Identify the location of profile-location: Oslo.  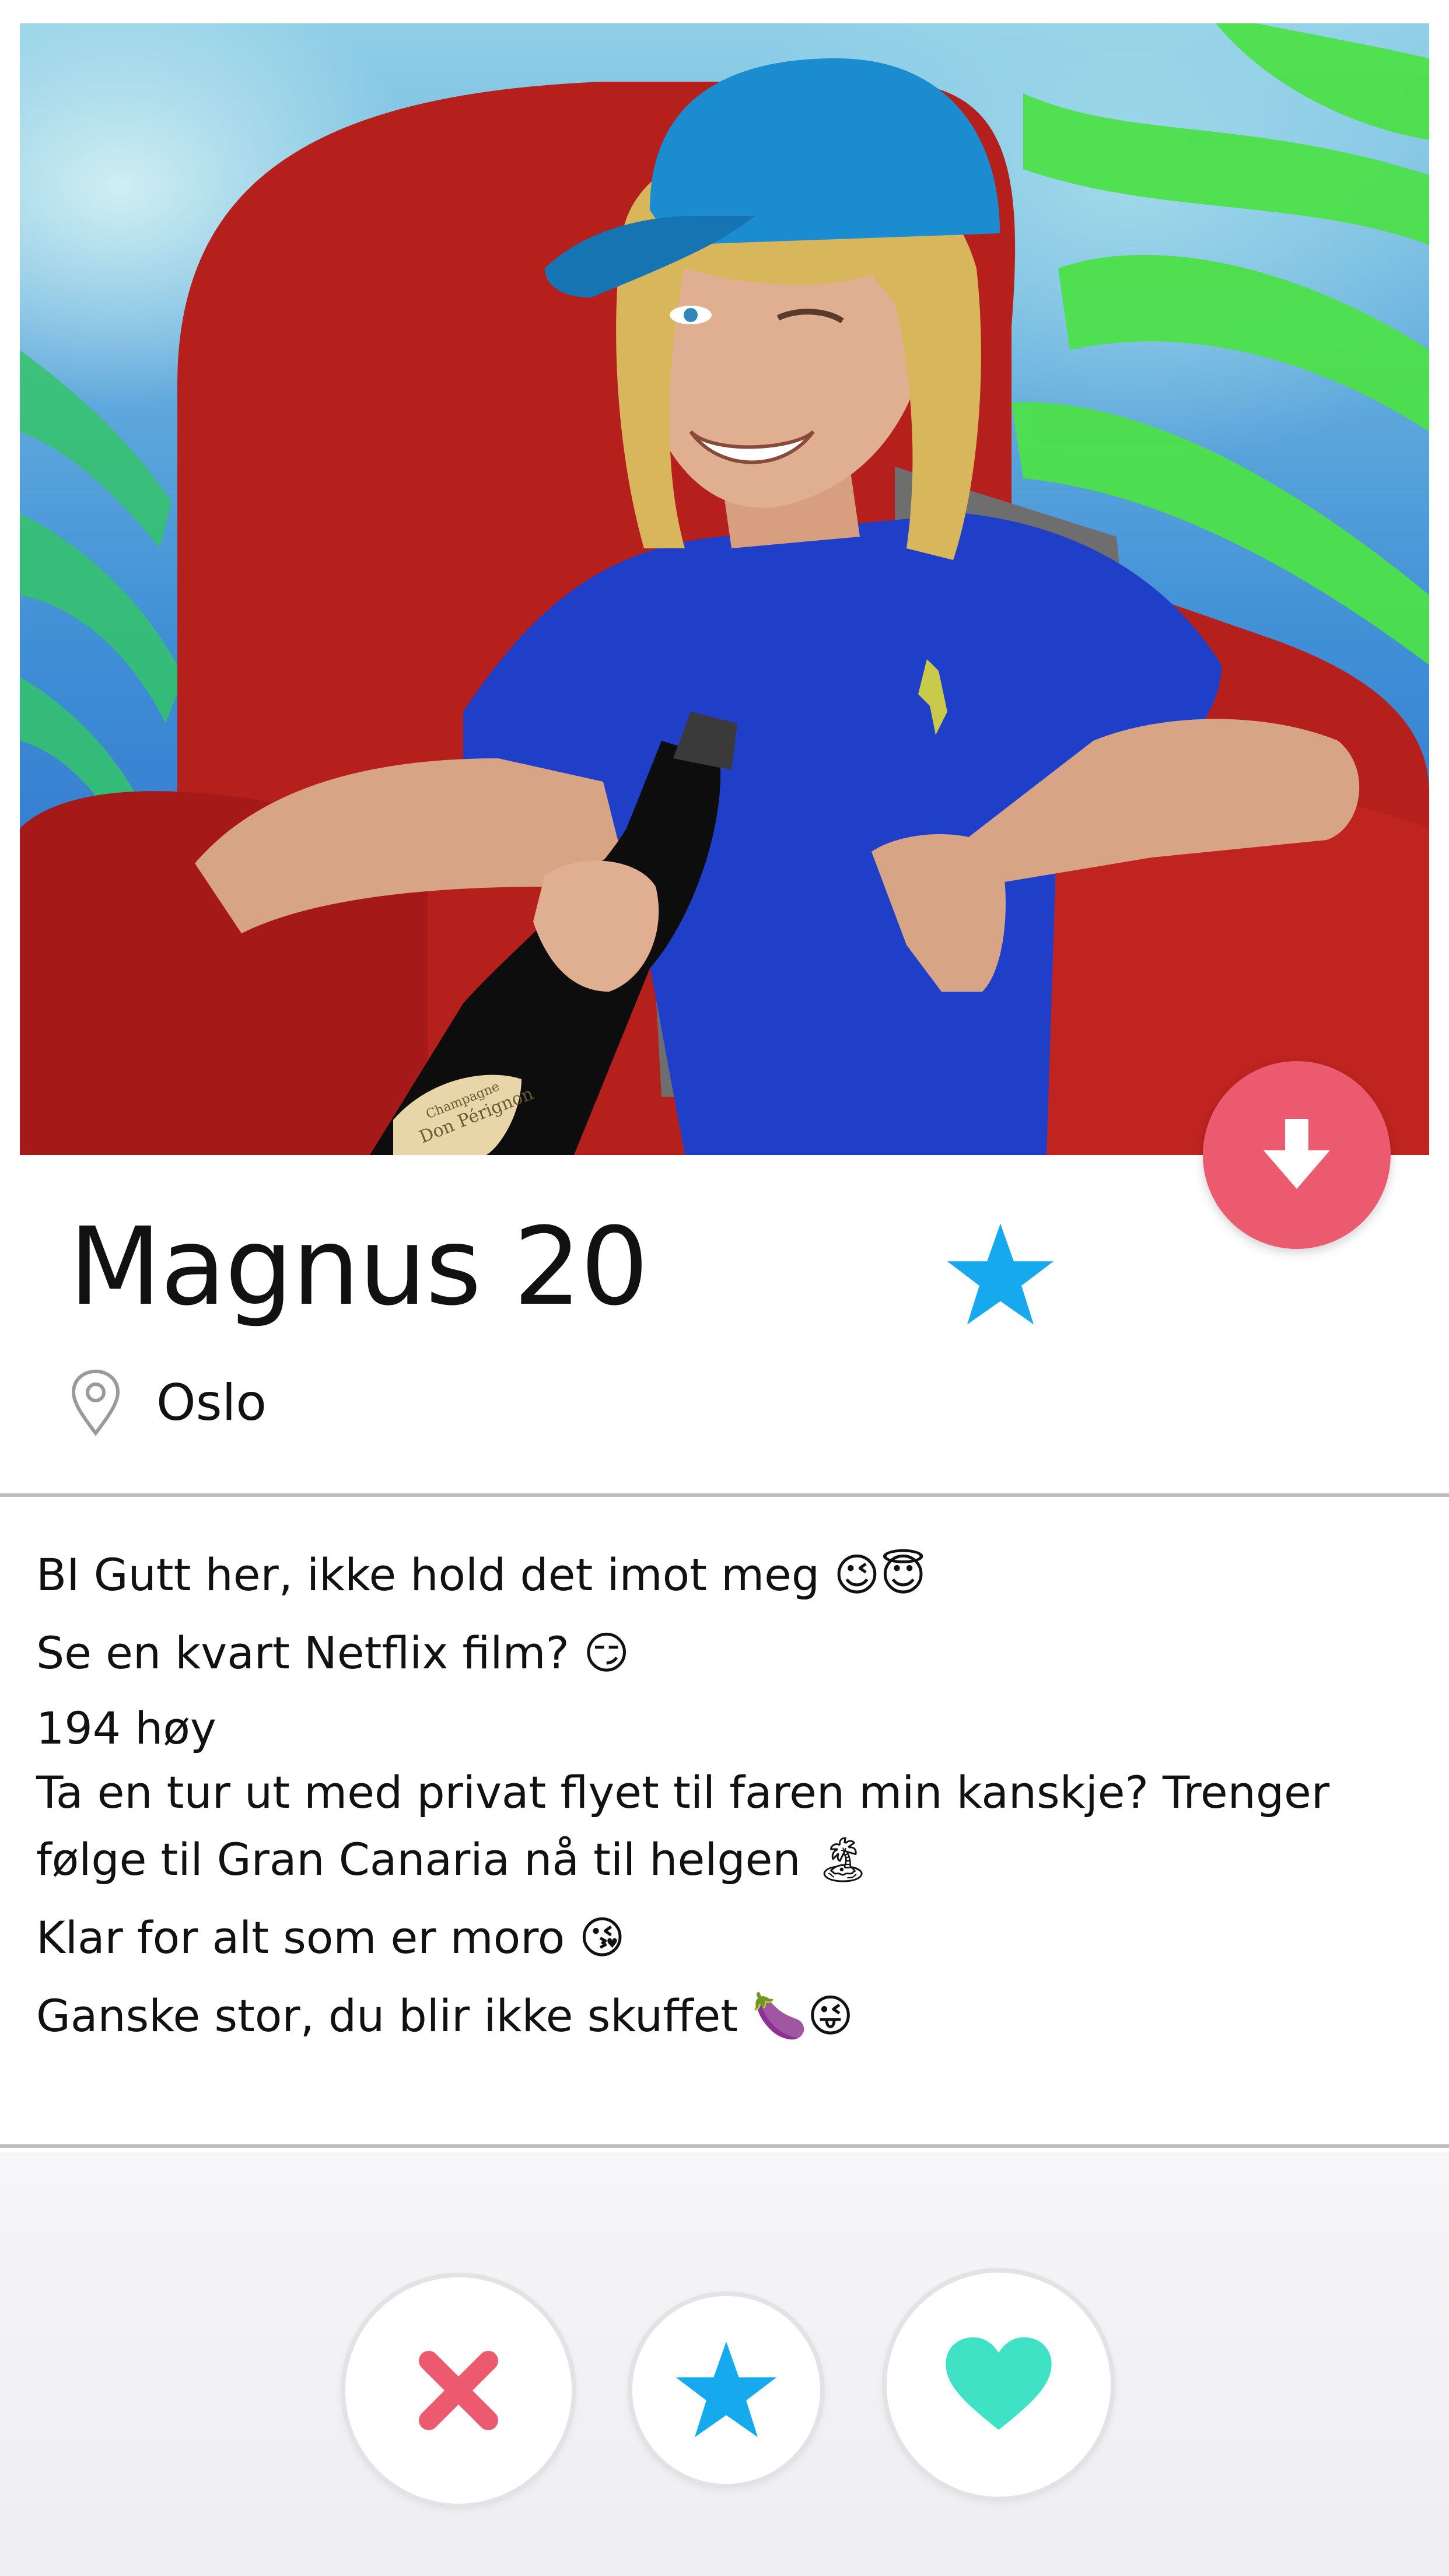
(167, 1403).